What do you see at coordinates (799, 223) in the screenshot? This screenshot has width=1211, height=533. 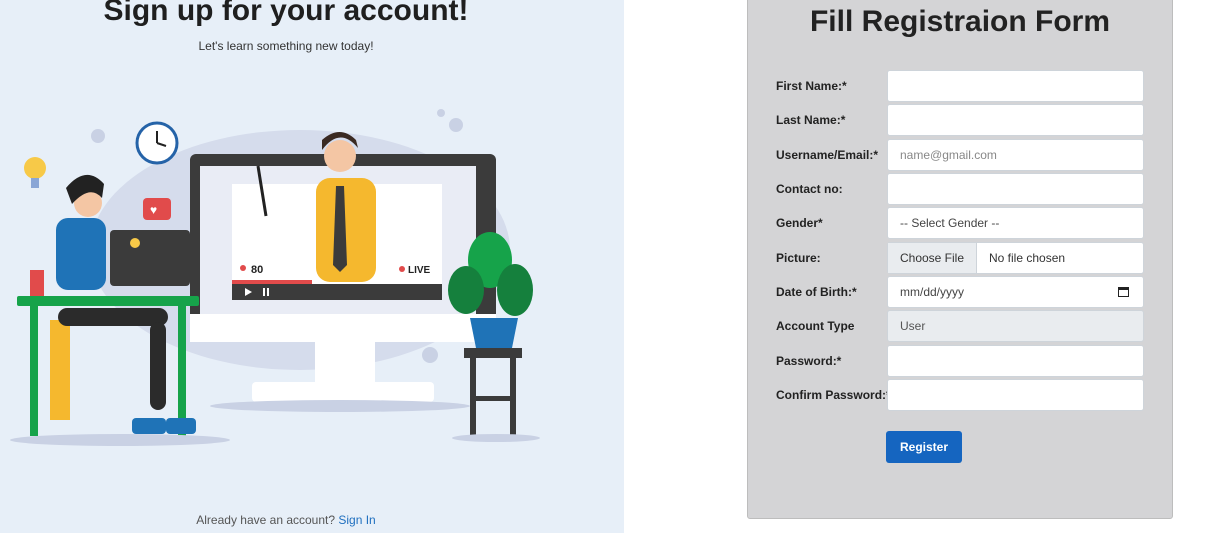 I see `gender-label: Gender*` at bounding box center [799, 223].